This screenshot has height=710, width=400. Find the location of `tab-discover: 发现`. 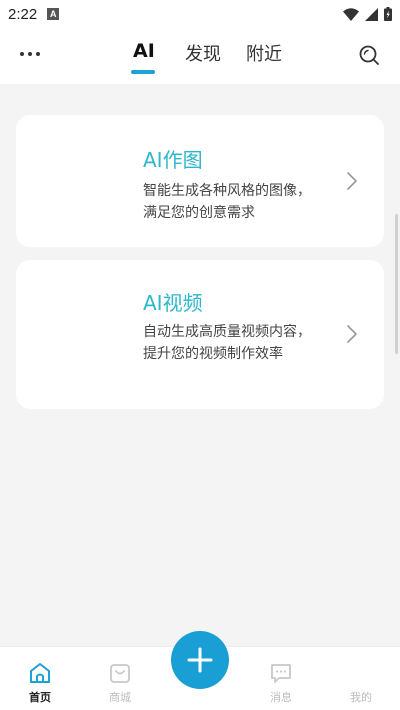

tab-discover: 发现 is located at coordinates (203, 53).